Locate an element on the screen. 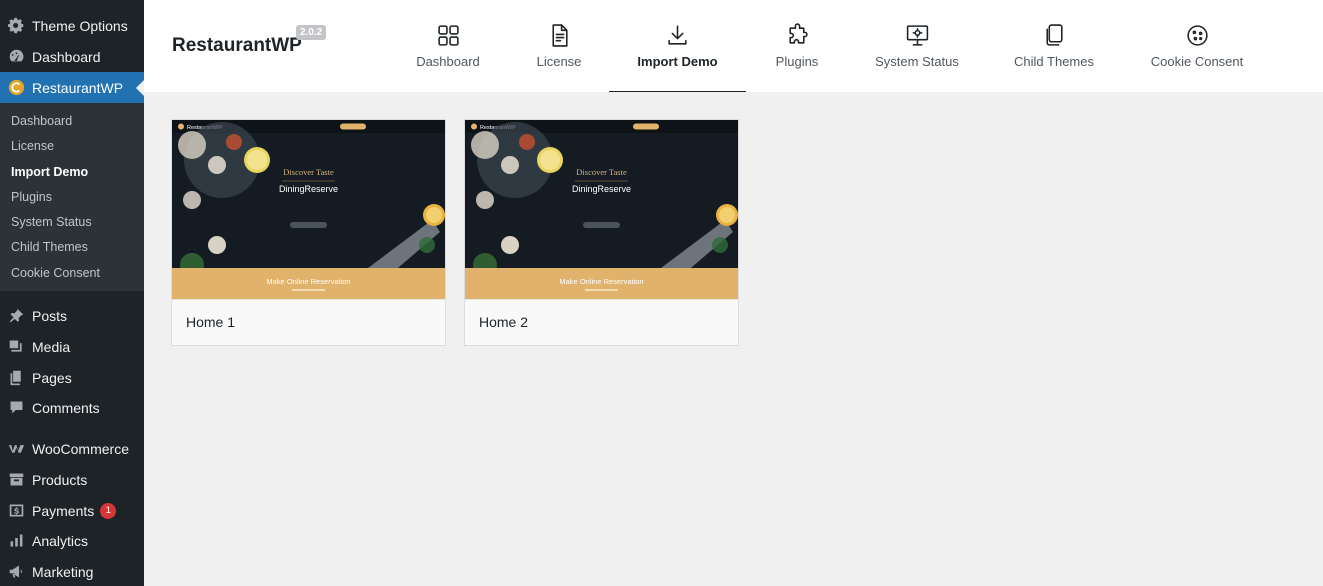  menu-woocommerce: WooCommerce is located at coordinates (72, 448).